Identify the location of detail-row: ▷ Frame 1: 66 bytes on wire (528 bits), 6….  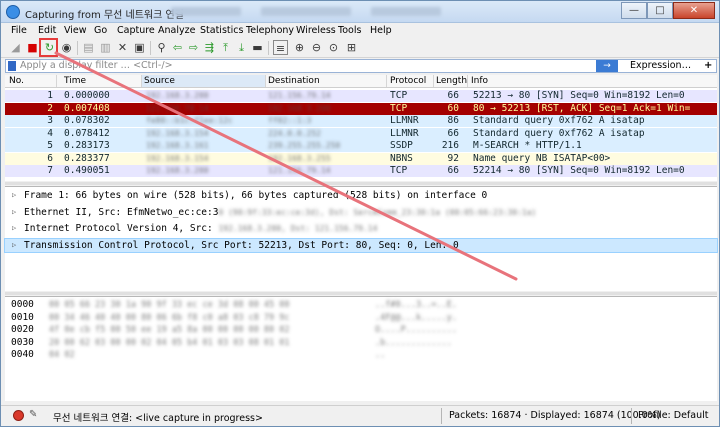
(361, 195).